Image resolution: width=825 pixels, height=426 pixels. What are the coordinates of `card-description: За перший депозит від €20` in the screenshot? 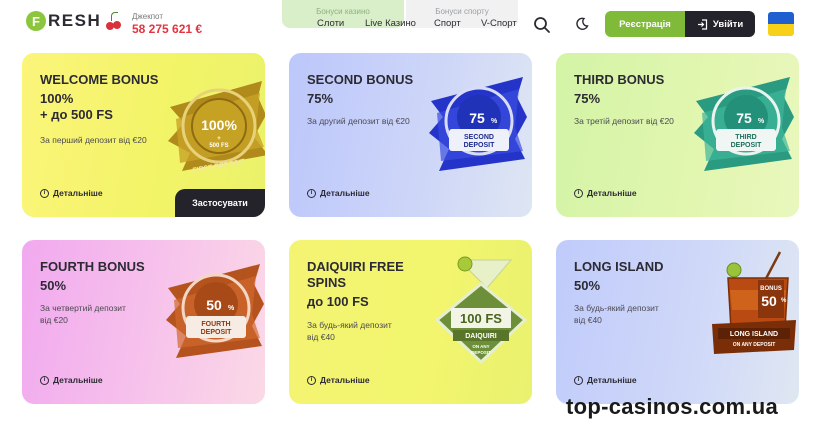 It's located at (93, 140).